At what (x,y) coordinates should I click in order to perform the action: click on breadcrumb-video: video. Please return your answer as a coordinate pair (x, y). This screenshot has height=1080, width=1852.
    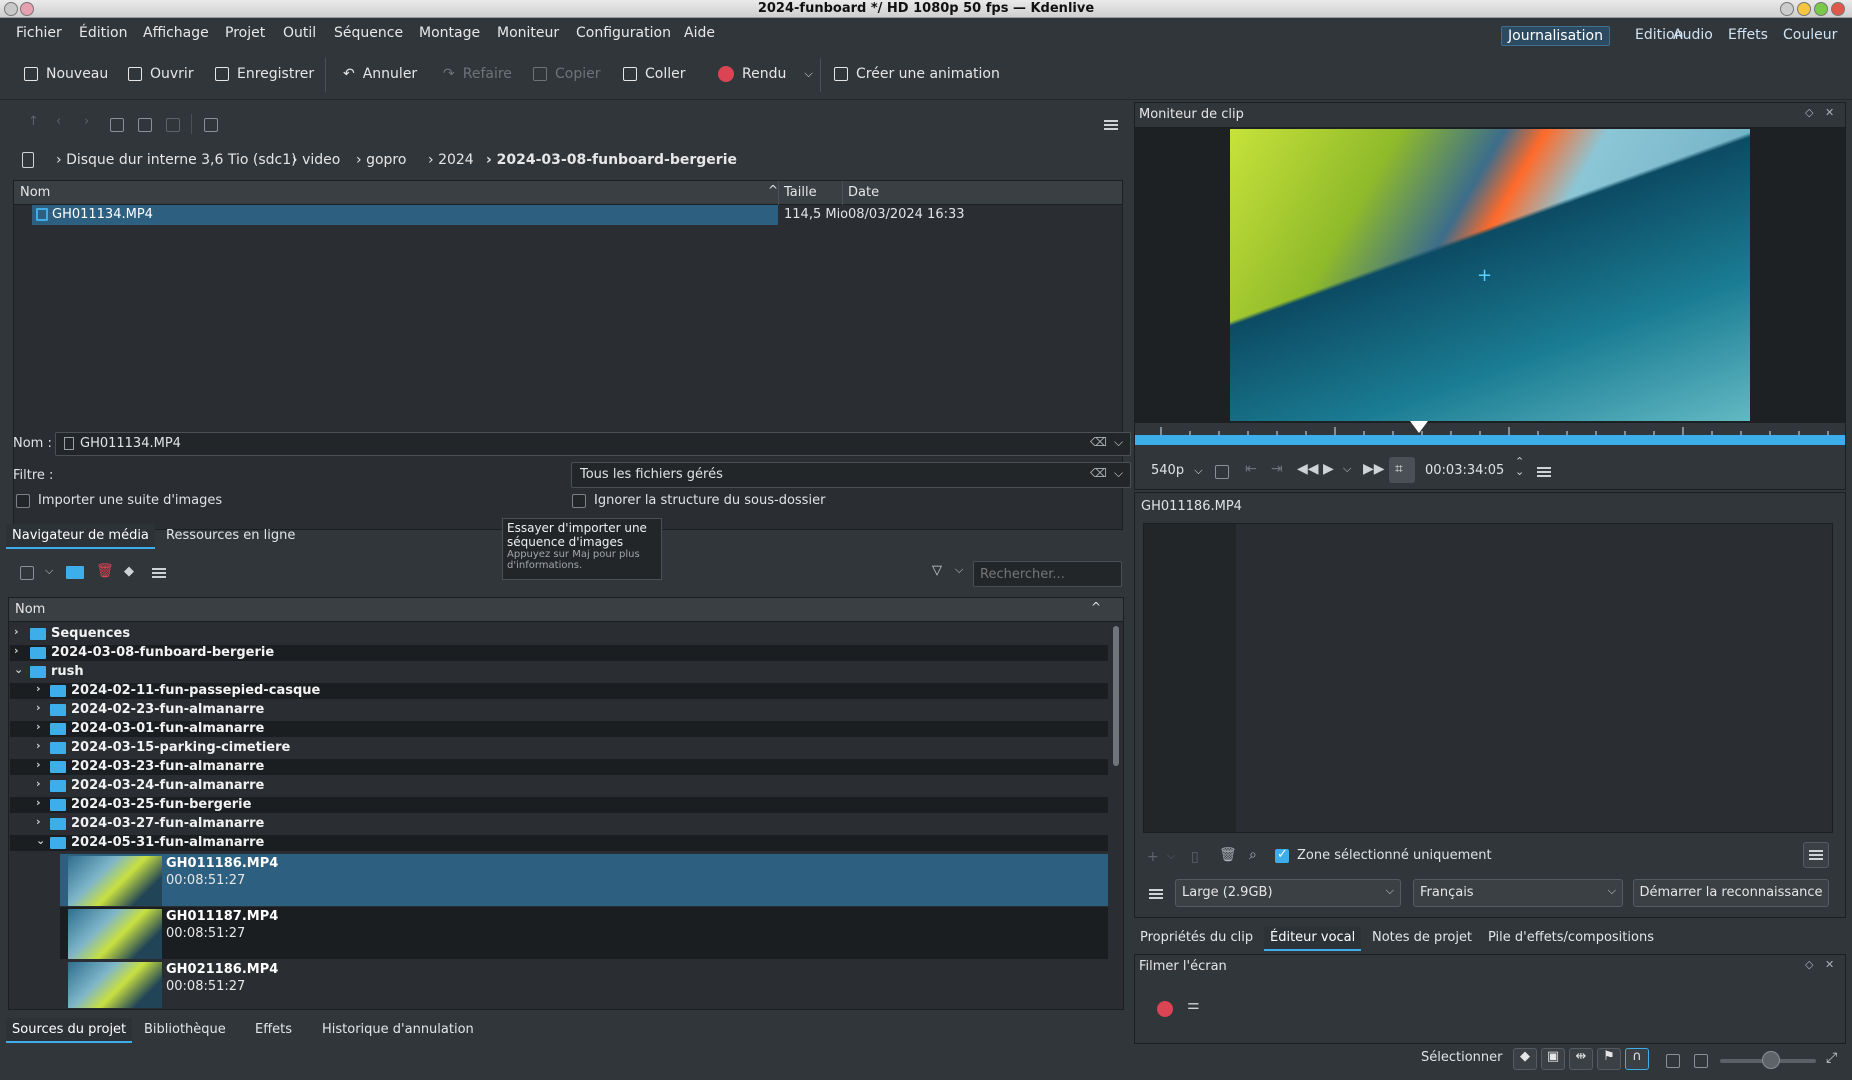
    Looking at the image, I should click on (321, 160).